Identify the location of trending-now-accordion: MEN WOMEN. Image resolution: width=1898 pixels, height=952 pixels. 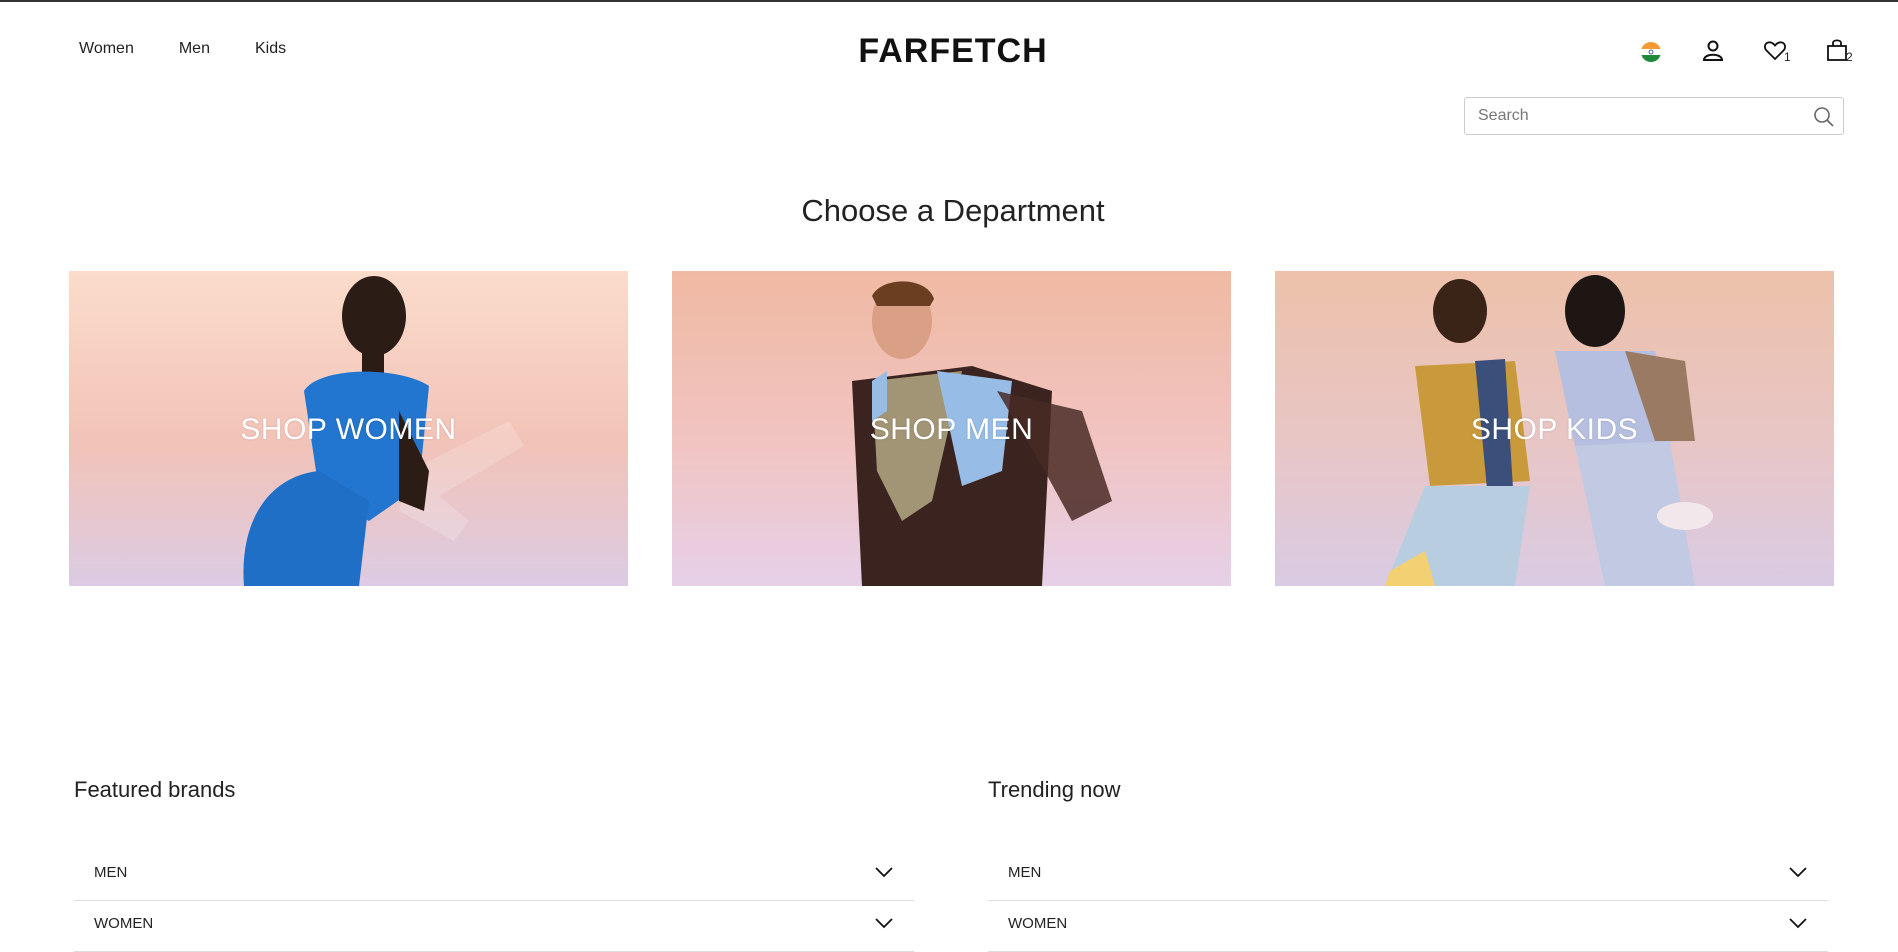
(1408, 901).